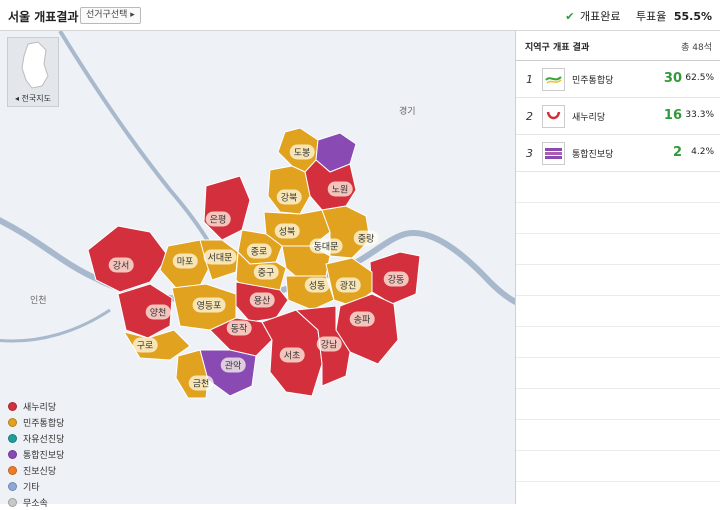  What do you see at coordinates (362, 319) in the screenshot?
I see `district-label: 송파` at bounding box center [362, 319].